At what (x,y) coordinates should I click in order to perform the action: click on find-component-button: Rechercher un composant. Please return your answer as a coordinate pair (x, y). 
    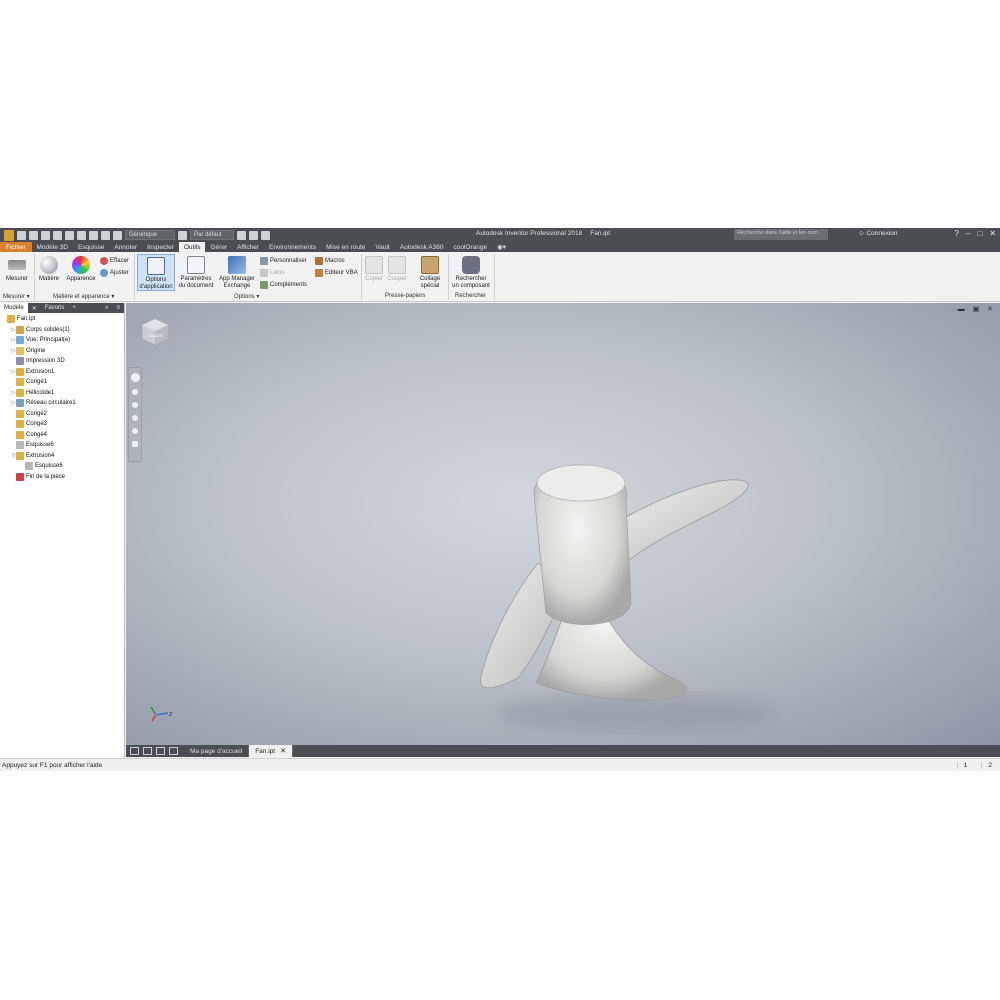
    Looking at the image, I should click on (471, 273).